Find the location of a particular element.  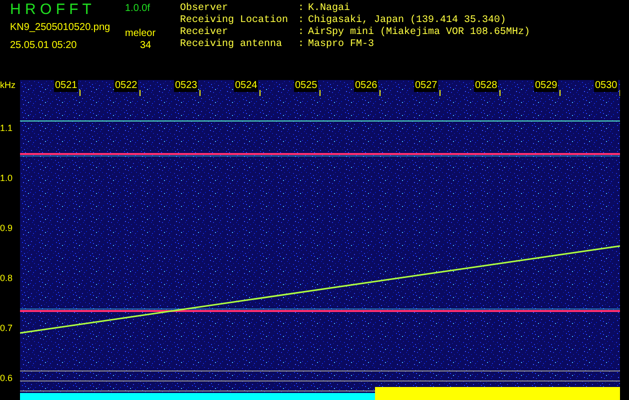

axis-label: 1.1 is located at coordinates (6, 128).